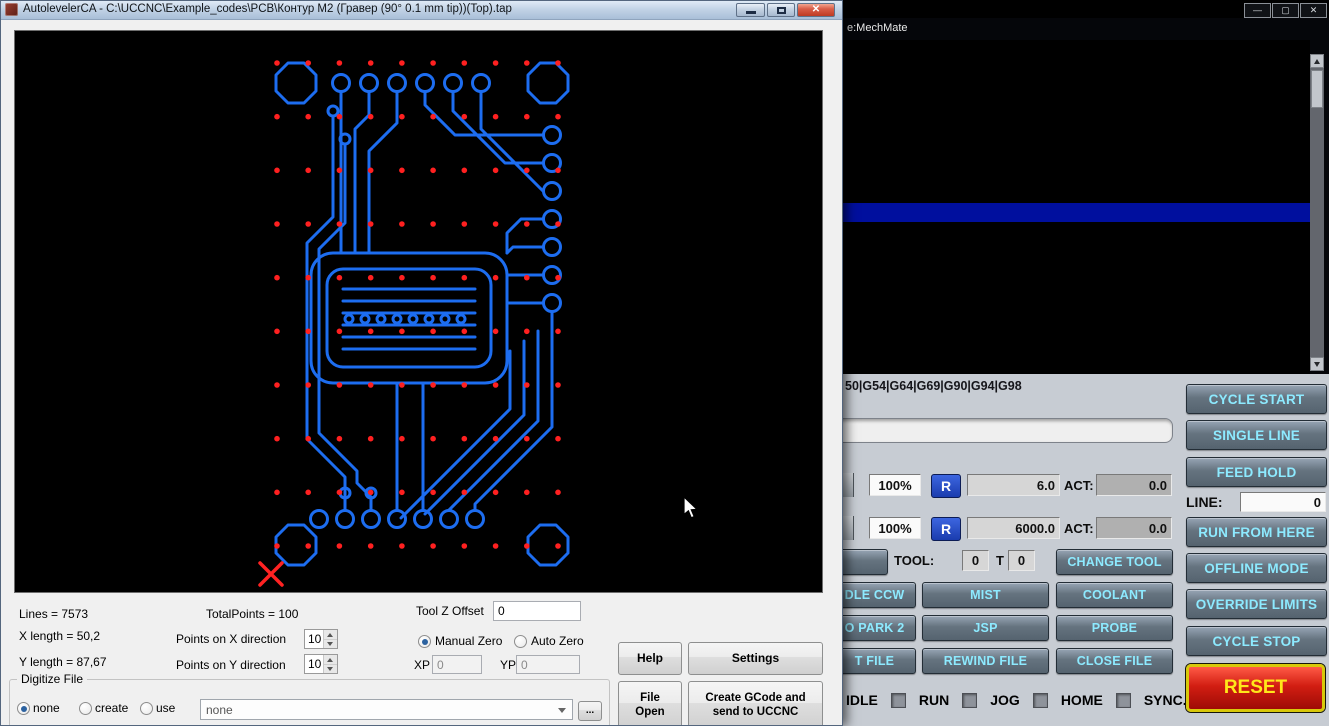 The image size is (1329, 726). I want to click on spindle-ccw-button: DLE CCW, so click(879, 595).